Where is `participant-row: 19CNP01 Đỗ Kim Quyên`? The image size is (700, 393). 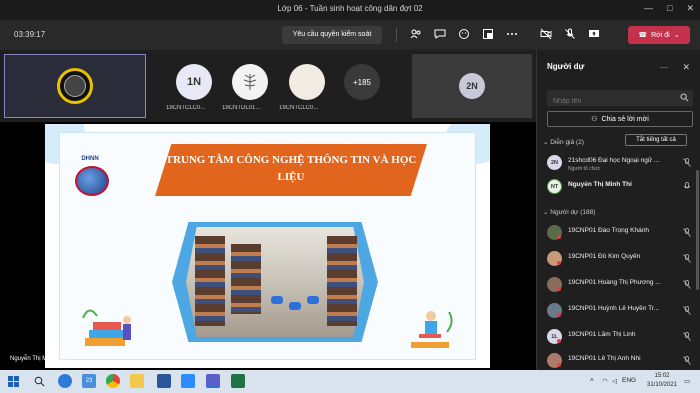
participant-row: 19CNP01 Đỗ Kim Quyên is located at coordinates (621, 260).